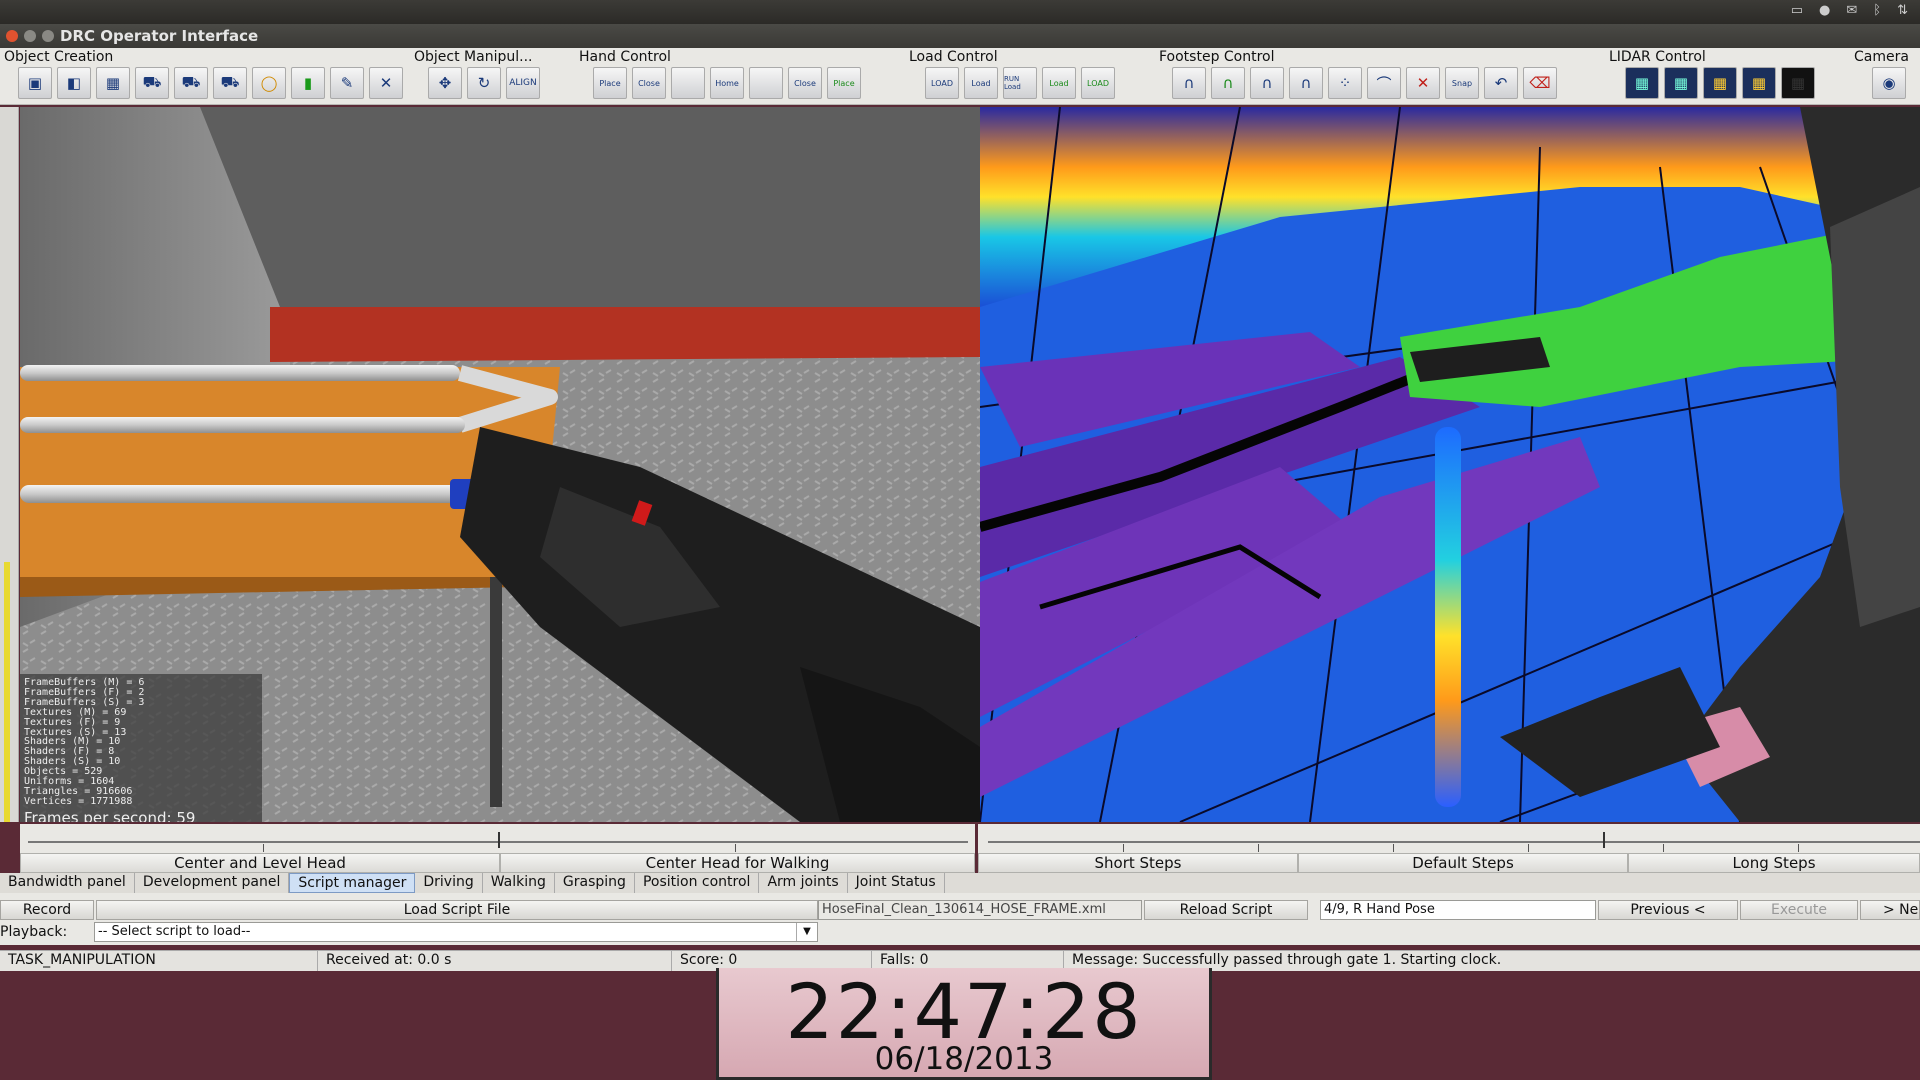 This screenshot has width=1920, height=1080. I want to click on foot-icon: ∩, so click(1189, 83).